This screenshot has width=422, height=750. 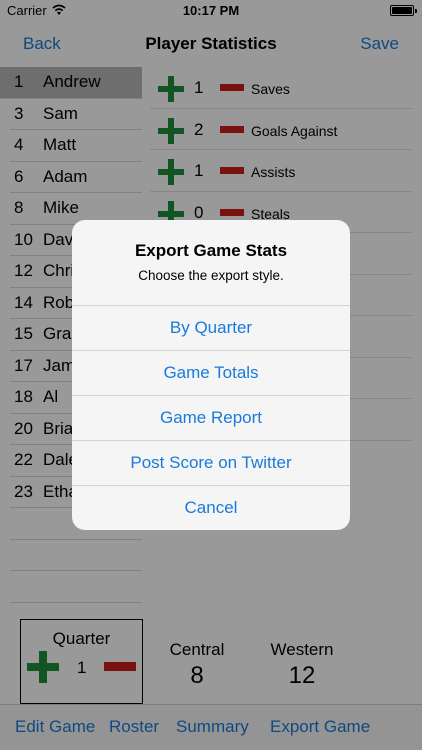 What do you see at coordinates (211, 507) in the screenshot?
I see `cancel-button: Cancel` at bounding box center [211, 507].